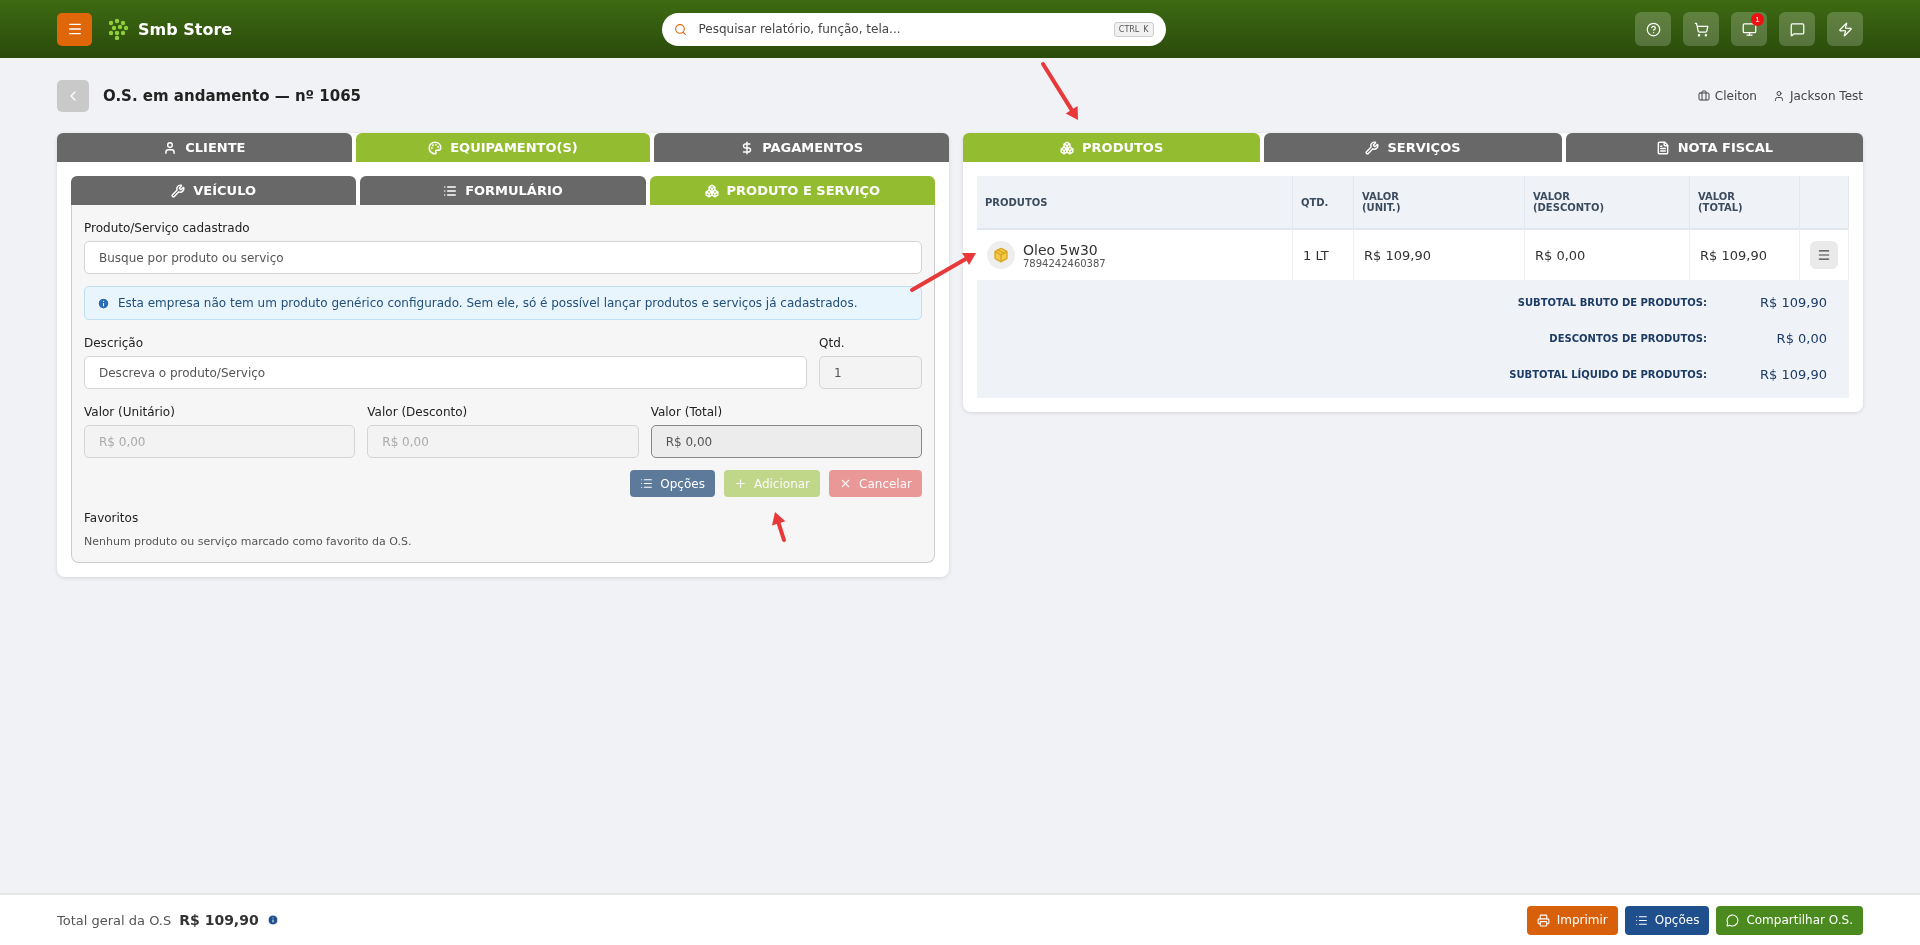  Describe the element at coordinates (1801, 338) in the screenshot. I see `total-value: R$ 0,00` at that location.